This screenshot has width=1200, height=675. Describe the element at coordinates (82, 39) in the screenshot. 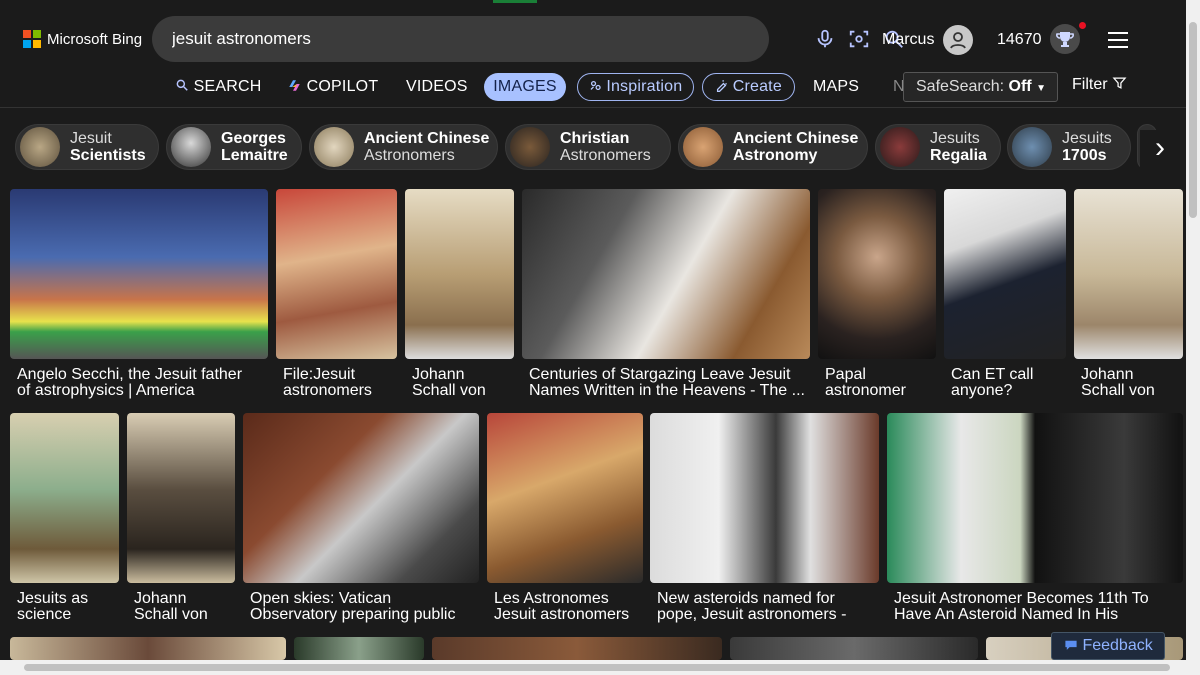

I see `bing-logo: Microsoft Bing` at that location.